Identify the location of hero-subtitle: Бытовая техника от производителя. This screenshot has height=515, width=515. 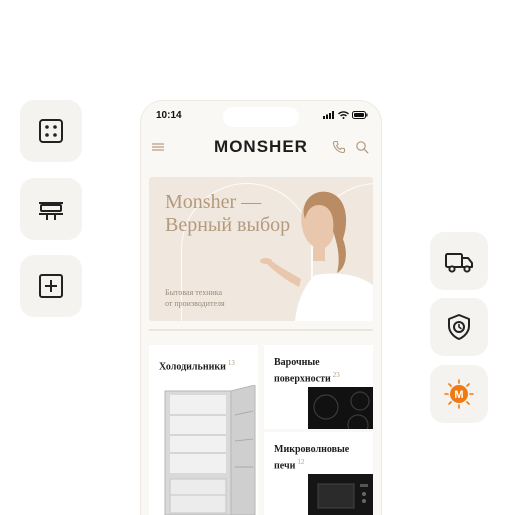
(195, 298).